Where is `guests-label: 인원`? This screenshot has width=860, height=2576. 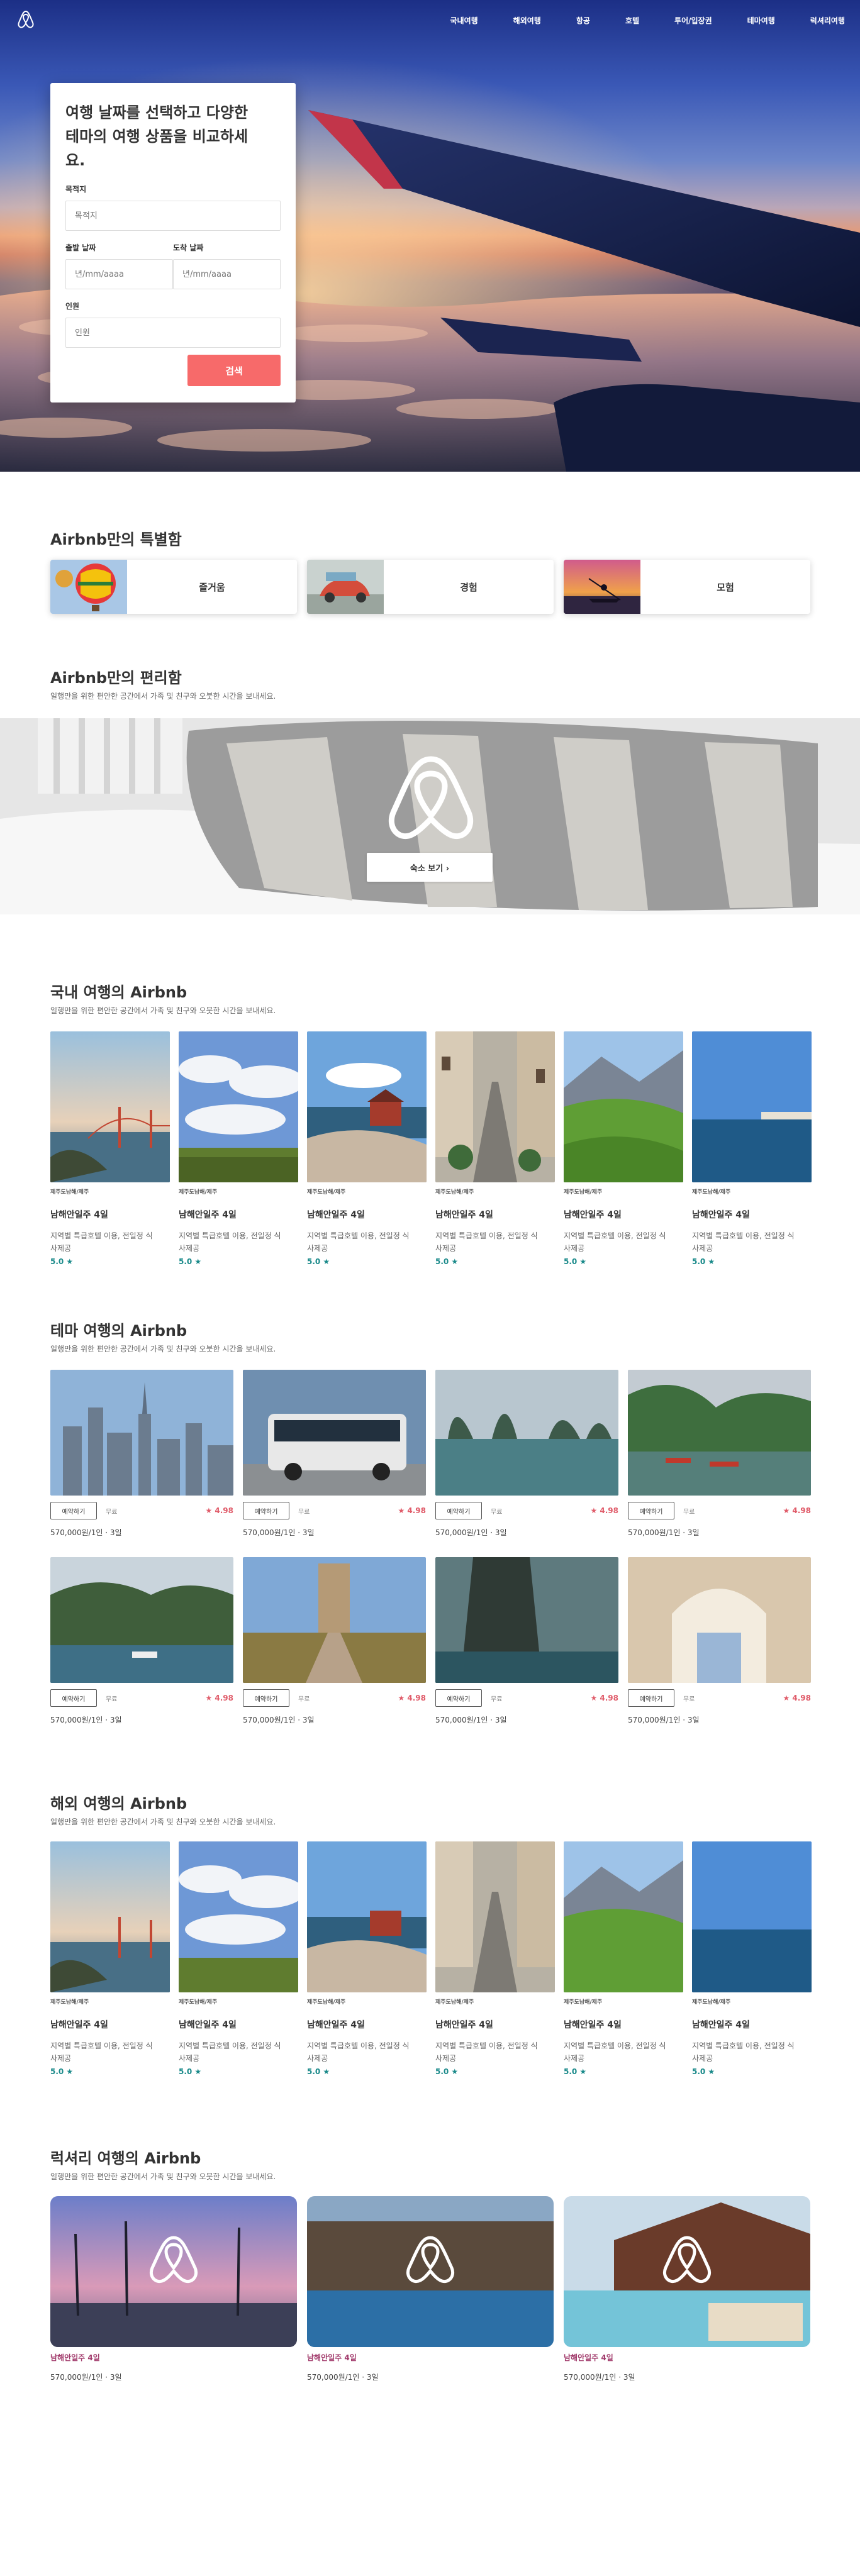
guests-label: 인원 is located at coordinates (72, 306).